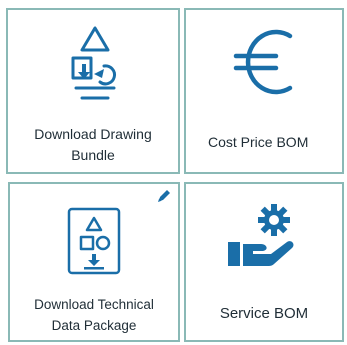 Image resolution: width=347 pixels, height=345 pixels. Describe the element at coordinates (94, 315) in the screenshot. I see `tile-label: Download Technical Data Package` at that location.